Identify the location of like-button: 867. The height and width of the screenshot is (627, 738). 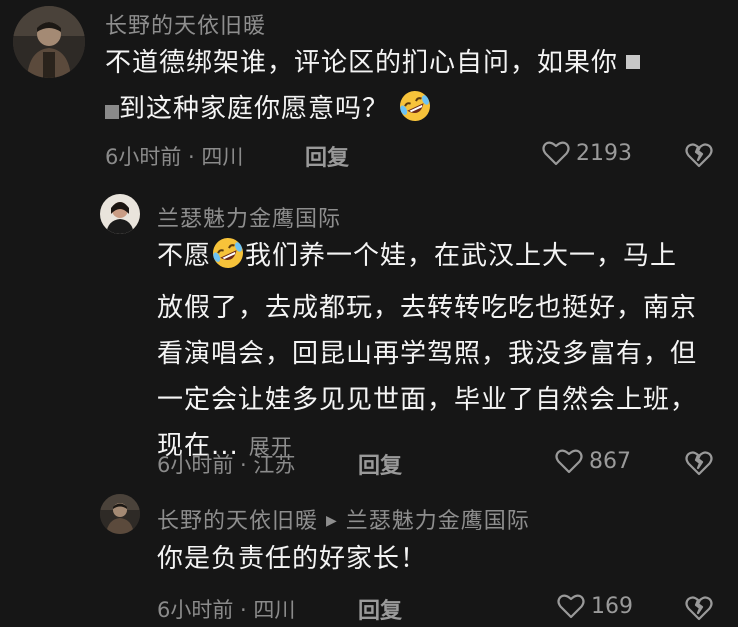
(593, 461).